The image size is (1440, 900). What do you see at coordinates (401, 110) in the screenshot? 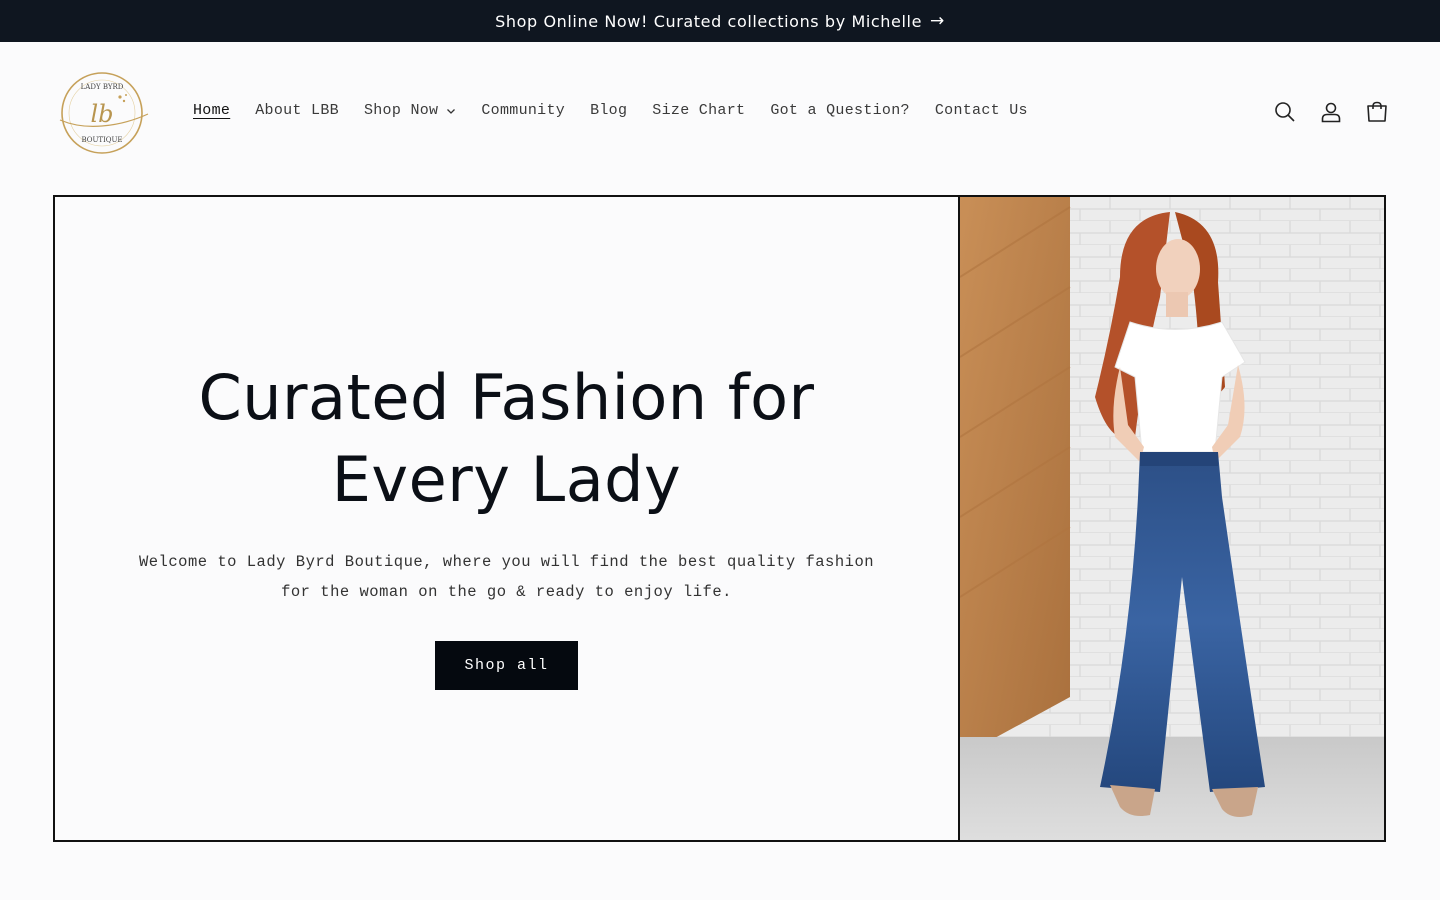
I see `nav-shop-now-label: Shop Now` at bounding box center [401, 110].